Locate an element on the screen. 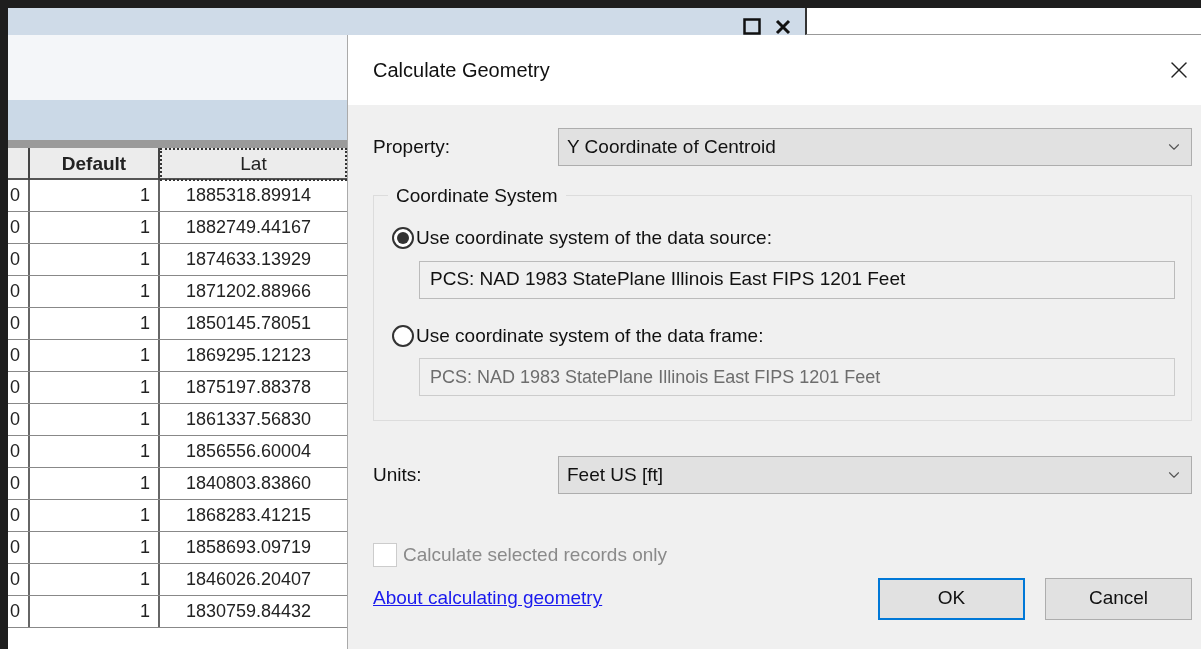  dialog-title: Calculate Geometry is located at coordinates (461, 70).